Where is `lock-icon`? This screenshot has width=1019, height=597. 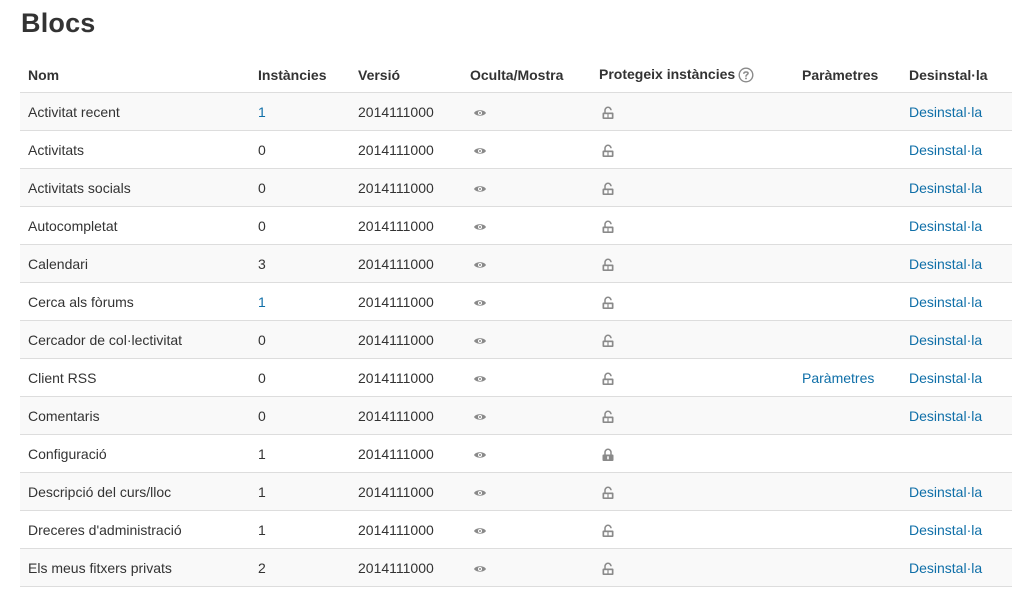
lock-icon is located at coordinates (608, 455).